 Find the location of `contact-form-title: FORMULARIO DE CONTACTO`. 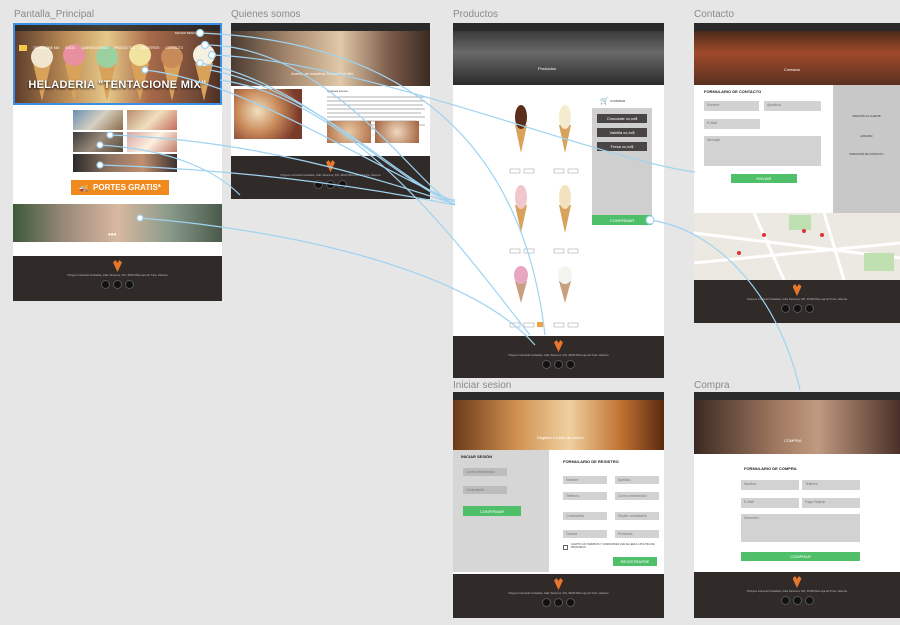

contact-form-title: FORMULARIO DE CONTACTO is located at coordinates (733, 91).